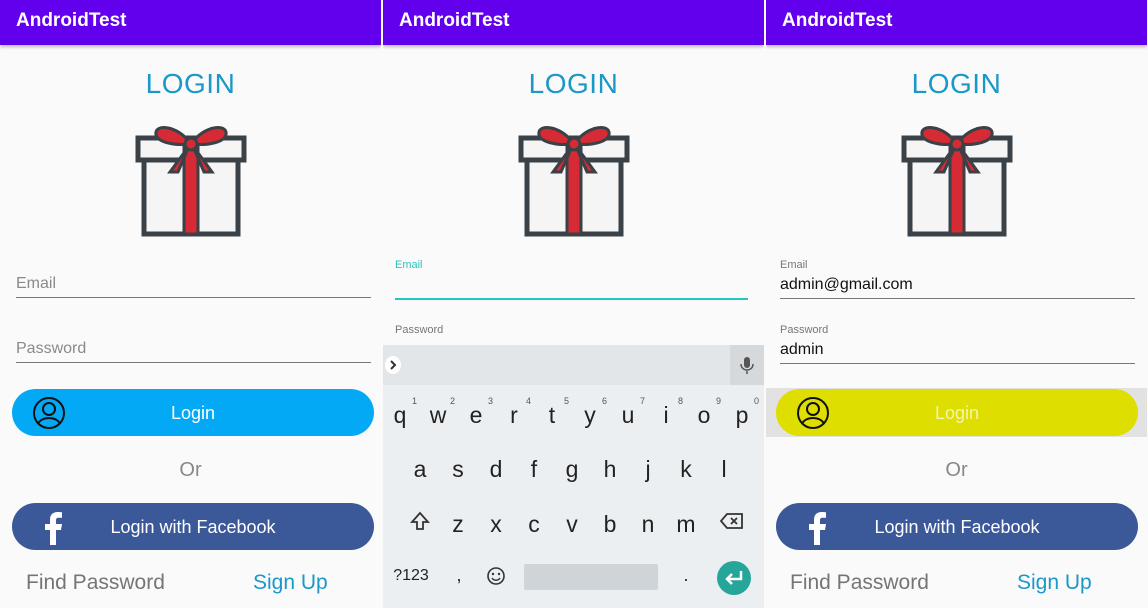  What do you see at coordinates (686, 469) in the screenshot?
I see `key-k: k` at bounding box center [686, 469].